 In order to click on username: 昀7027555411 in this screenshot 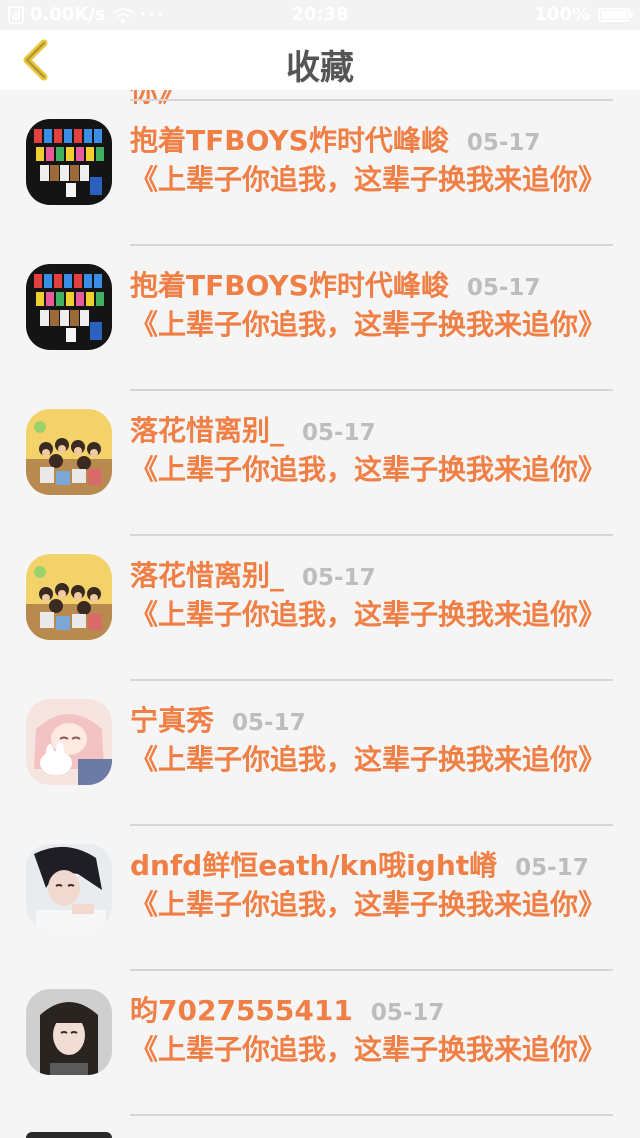, I will do `click(241, 1009)`.